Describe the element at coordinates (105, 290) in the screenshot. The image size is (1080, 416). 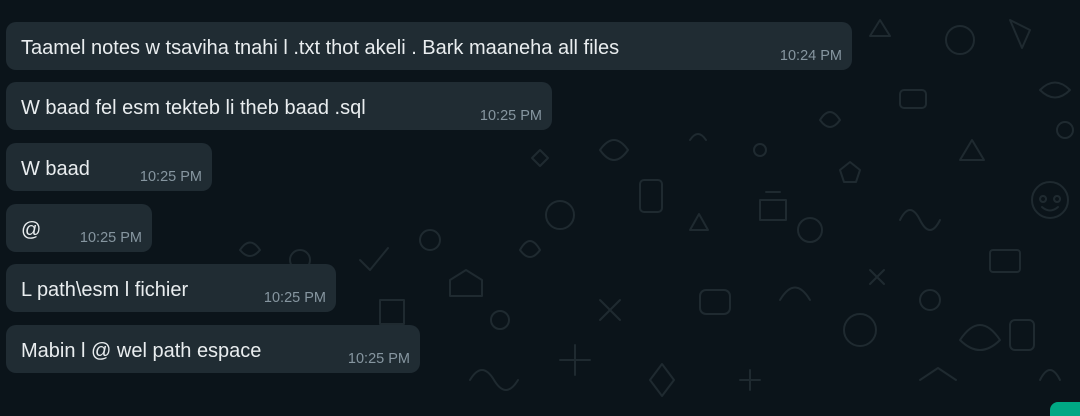
I see `message-text: L path\esm l fichier` at that location.